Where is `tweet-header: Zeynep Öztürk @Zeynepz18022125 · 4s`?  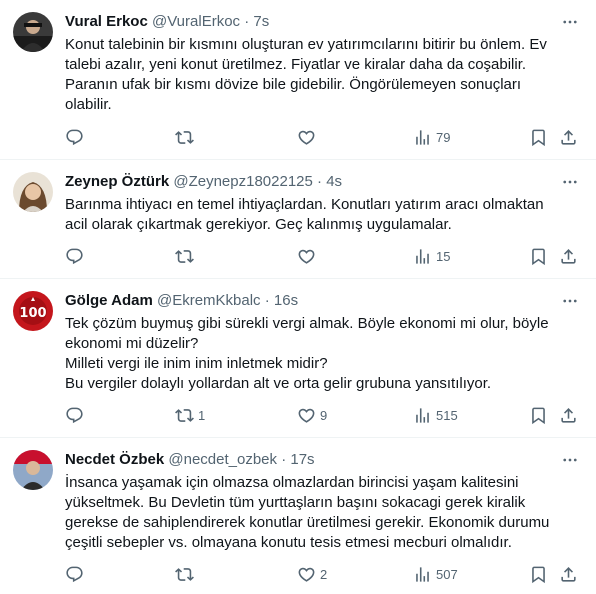 tweet-header: Zeynep Öztürk @Zeynepz18022125 · 4s is located at coordinates (203, 182).